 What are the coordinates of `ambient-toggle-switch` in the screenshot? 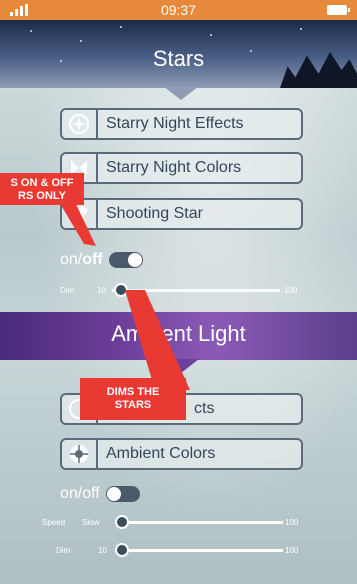 It's located at (122, 494).